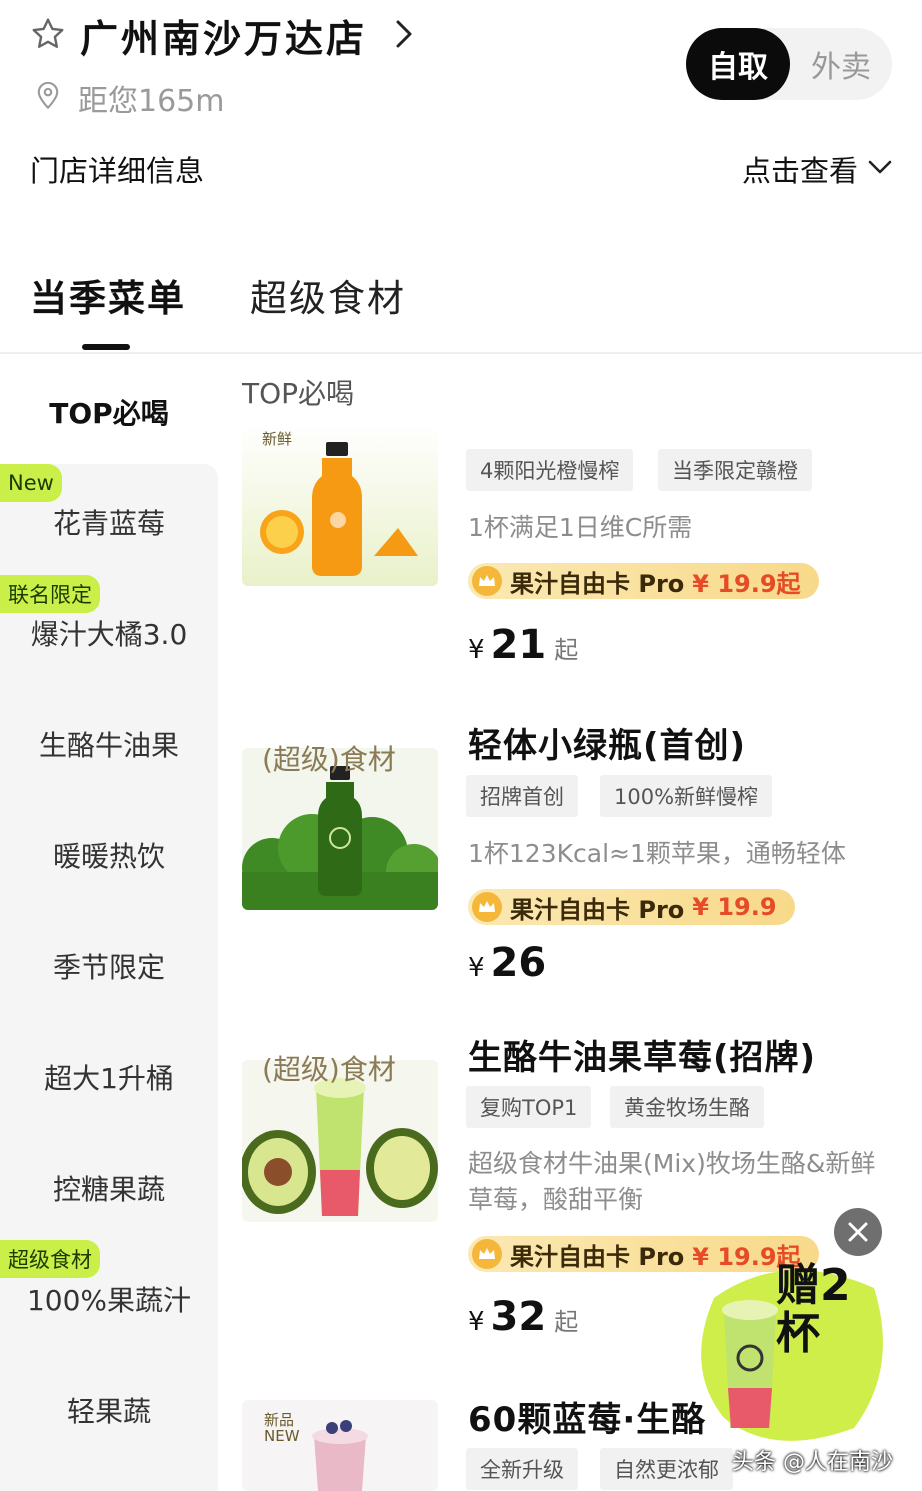  What do you see at coordinates (522, 796) in the screenshot?
I see `product-tag: 招牌首创` at bounding box center [522, 796].